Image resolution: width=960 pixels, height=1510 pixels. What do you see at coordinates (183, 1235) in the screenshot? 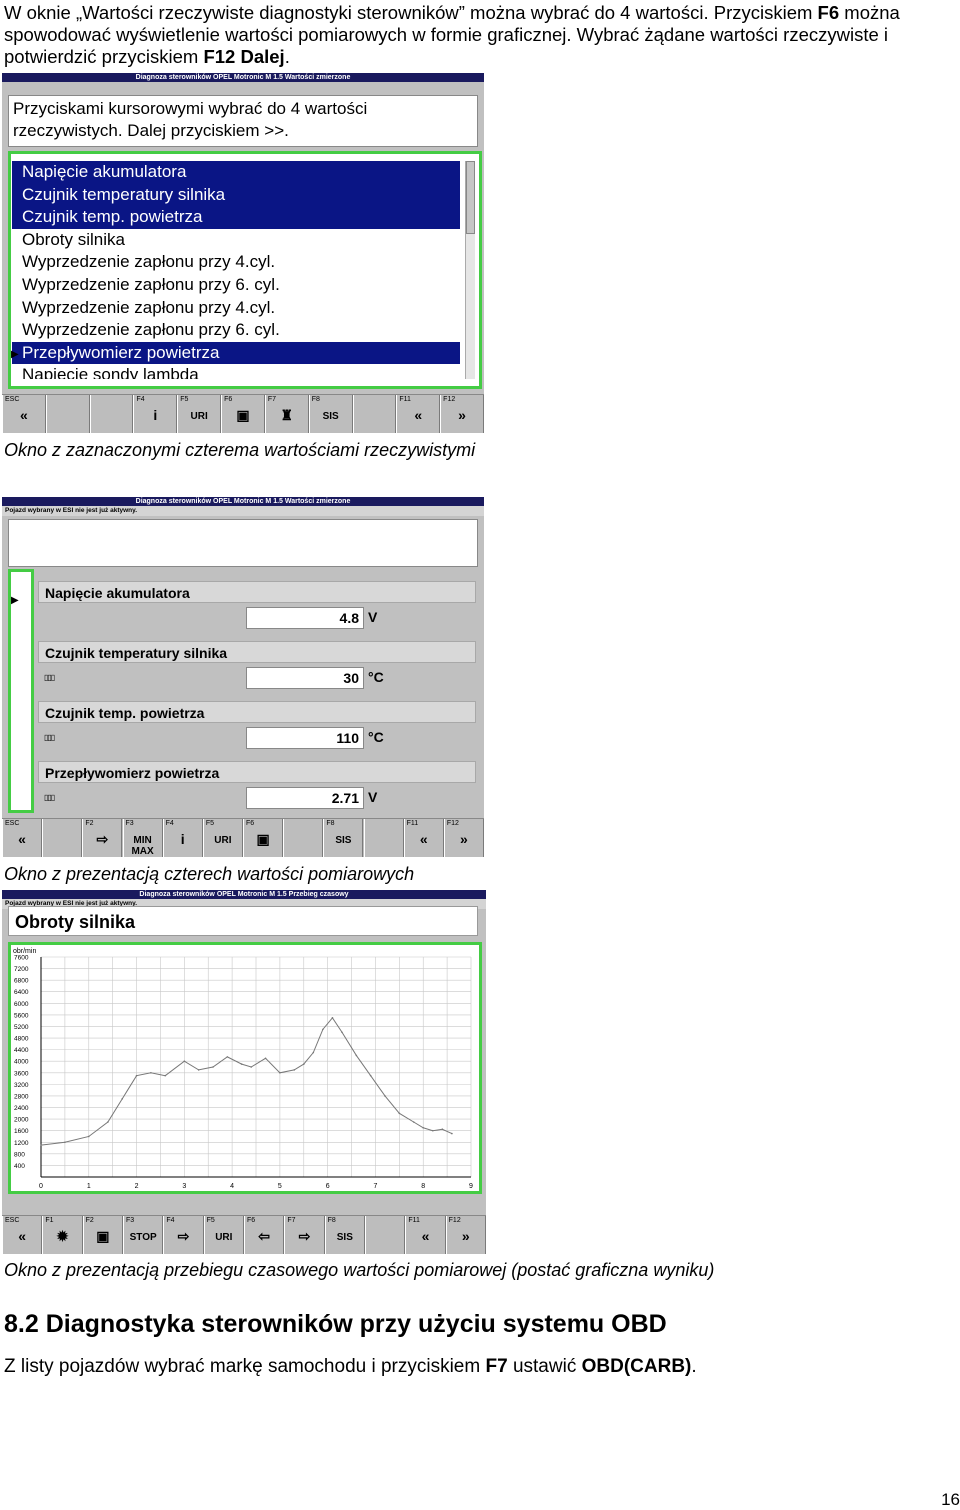
I see `fkey-f4: F4 ⇨` at bounding box center [183, 1235].